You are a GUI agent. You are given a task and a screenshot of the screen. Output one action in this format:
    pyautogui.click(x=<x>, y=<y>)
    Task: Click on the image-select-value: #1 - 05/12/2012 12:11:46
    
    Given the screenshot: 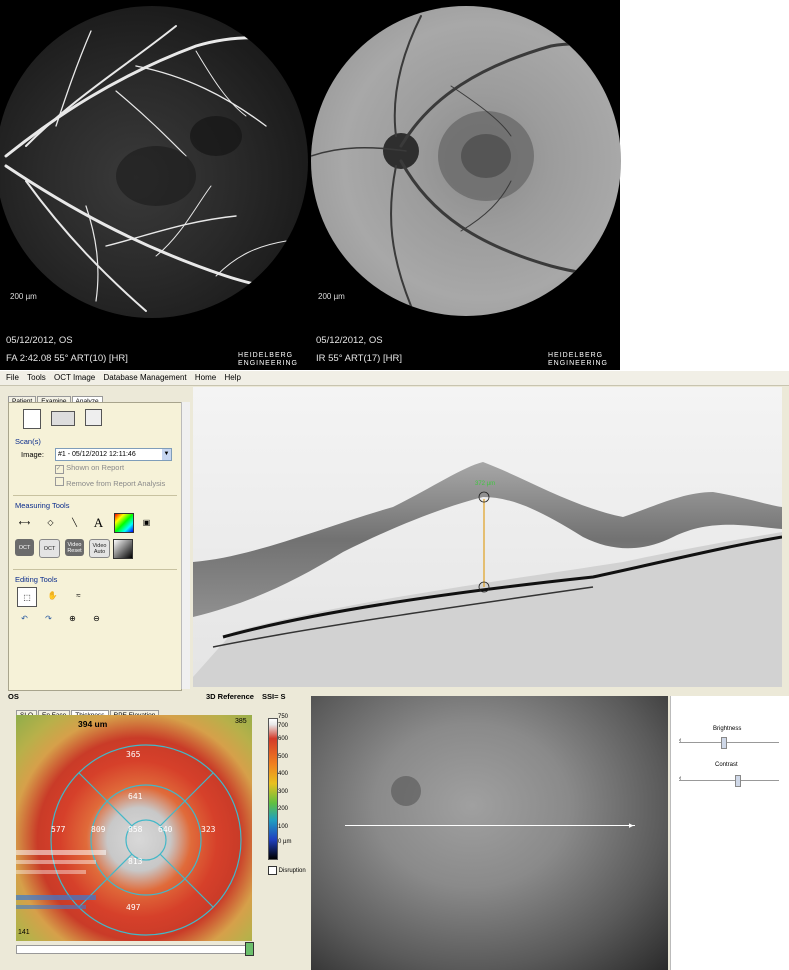 What is the action you would take?
    pyautogui.click(x=97, y=454)
    